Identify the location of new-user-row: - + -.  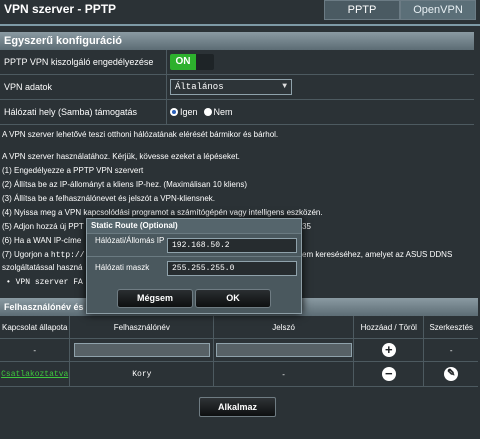
(239, 350).